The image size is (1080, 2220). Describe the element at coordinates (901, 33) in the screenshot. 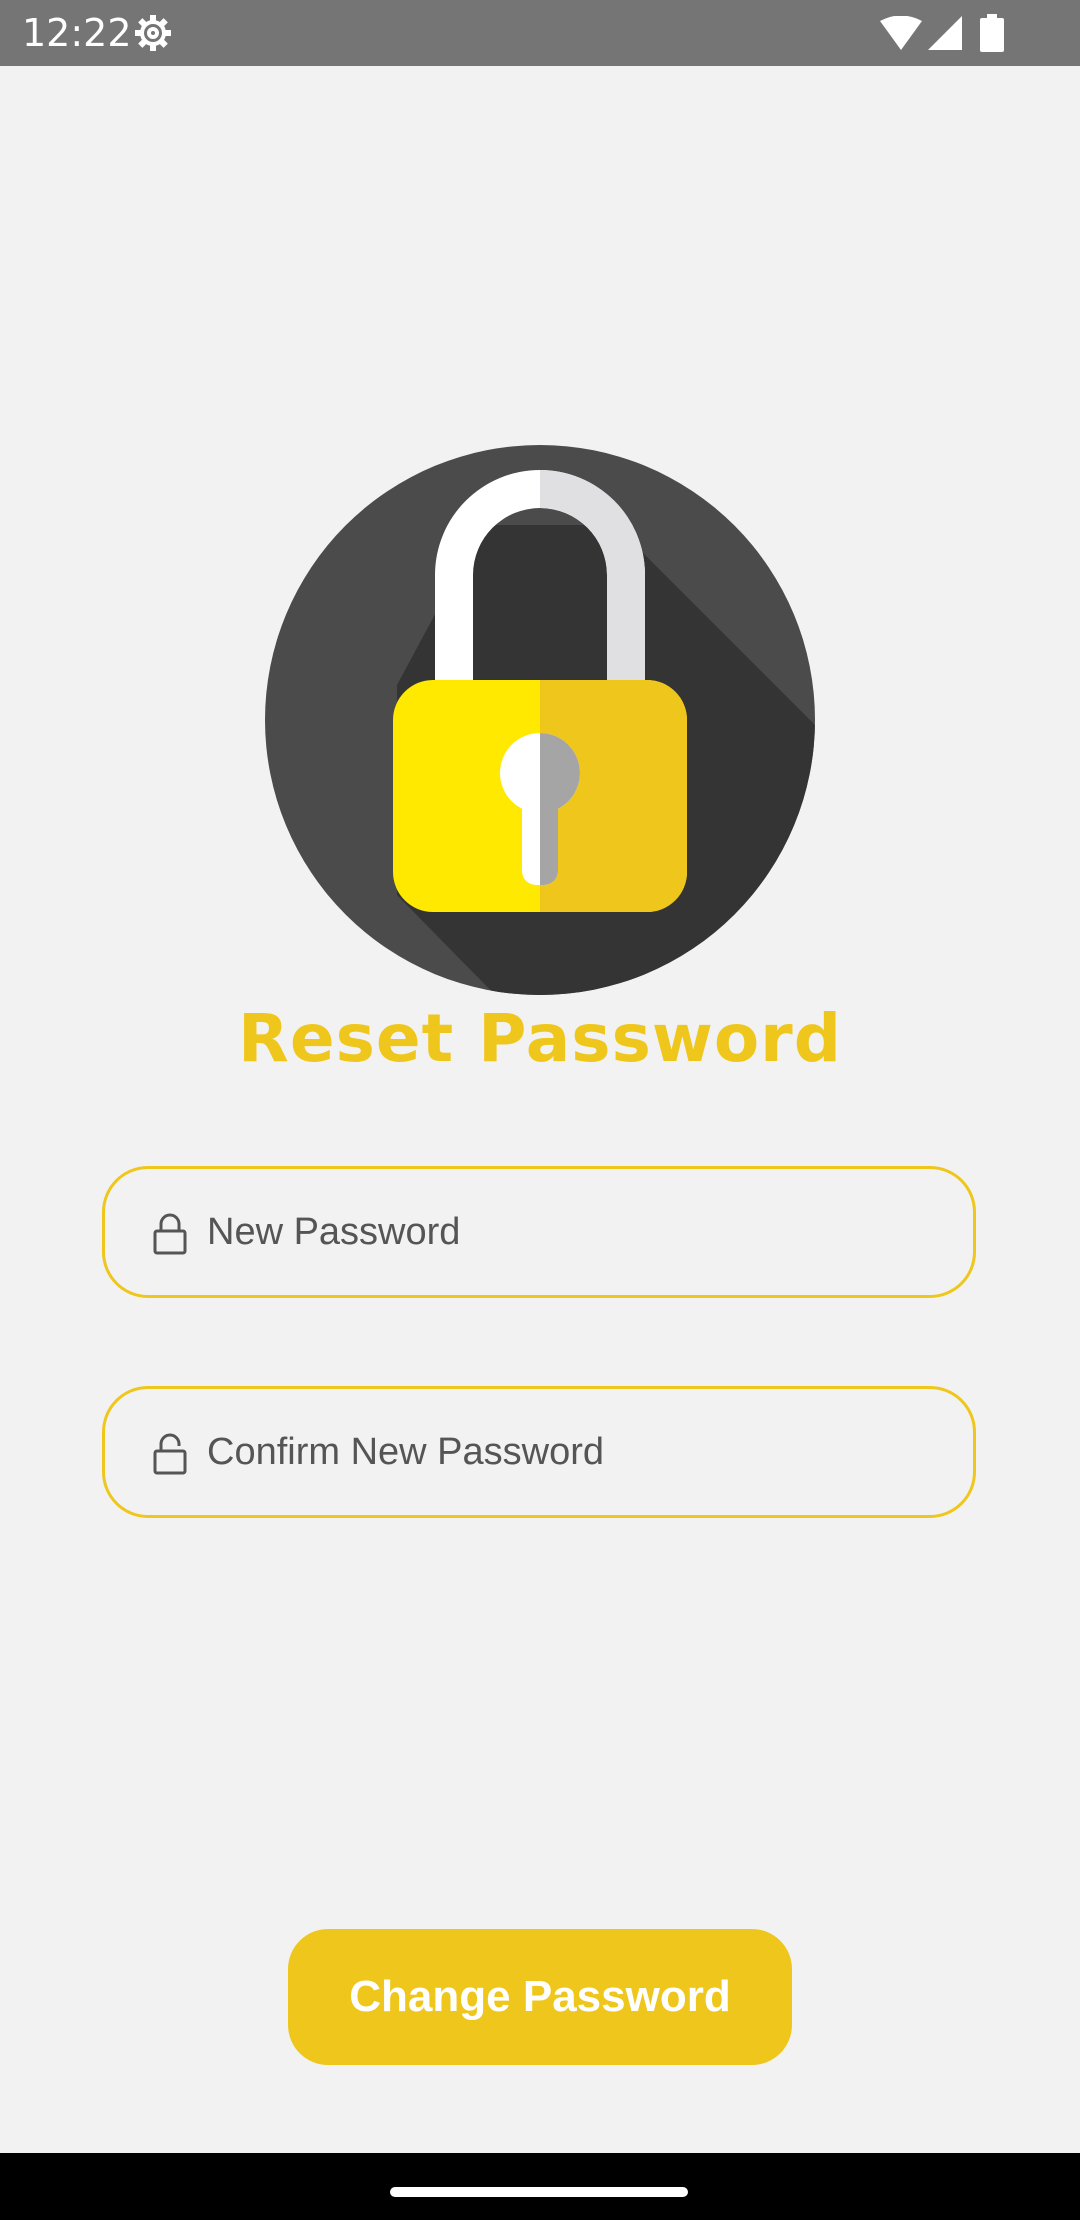

I see `wifi-icon` at that location.